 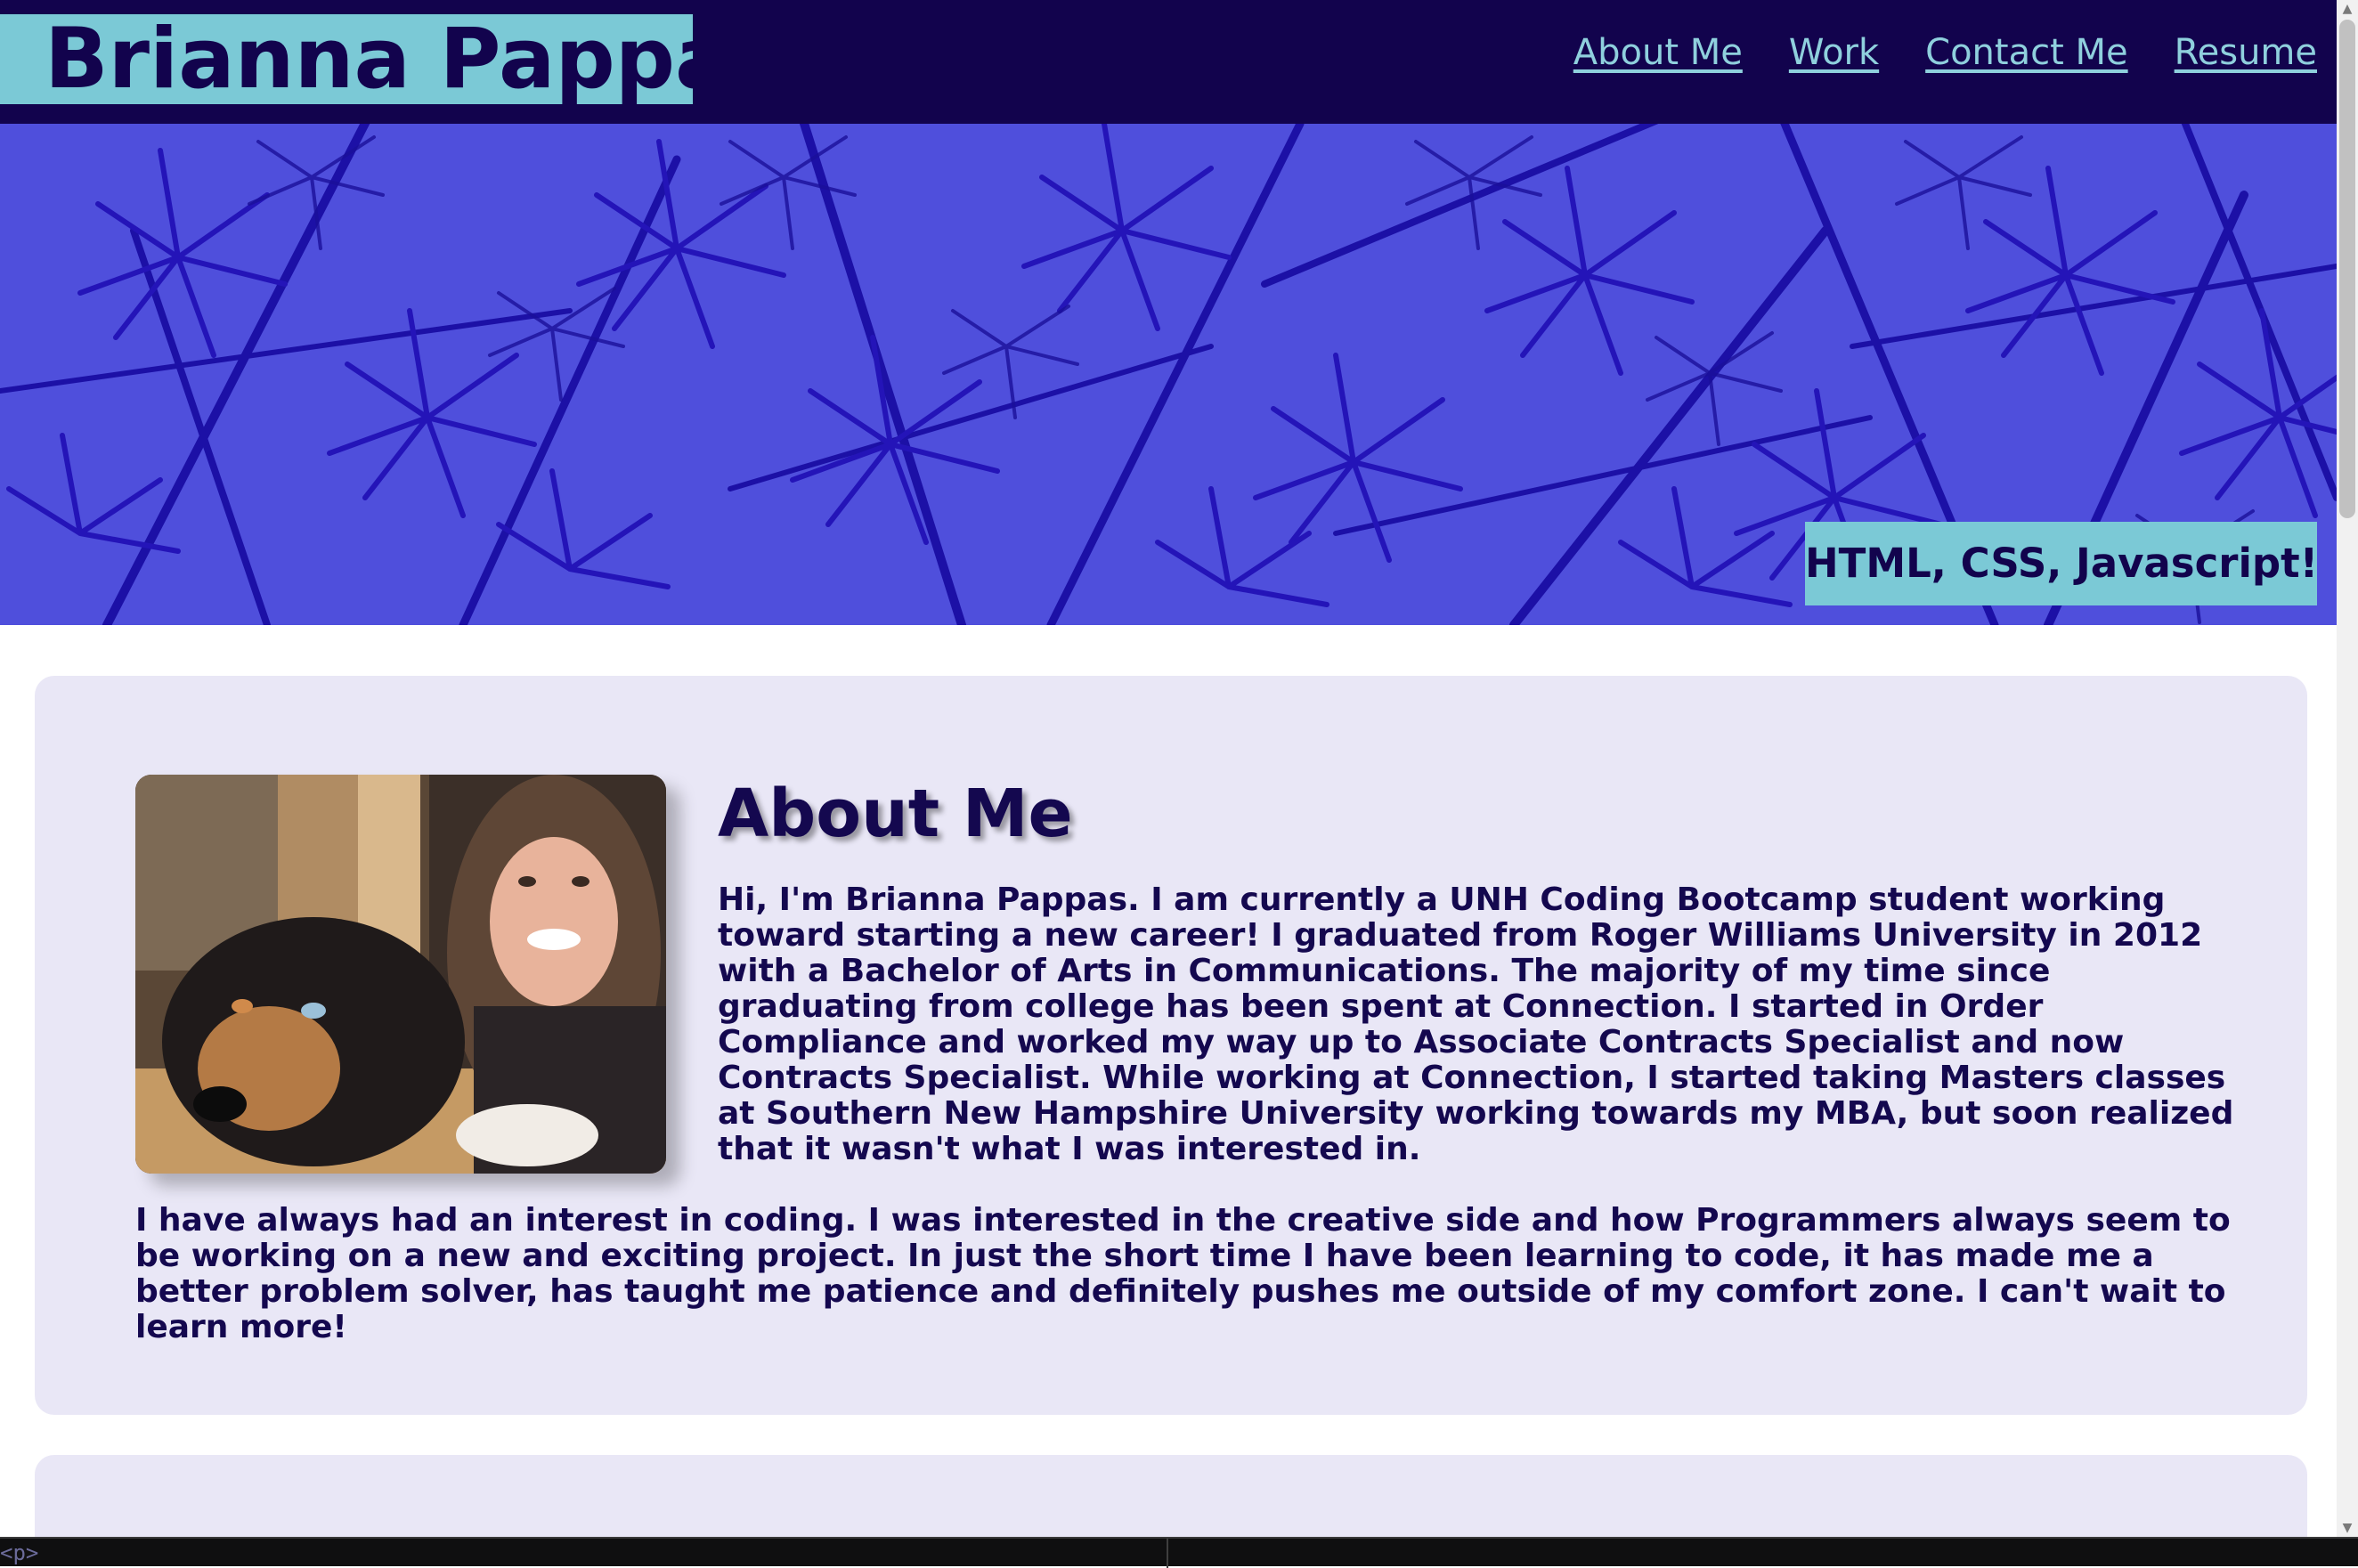 What do you see at coordinates (2061, 563) in the screenshot?
I see `hero-tagline: HTML, CSS, Javascript!` at bounding box center [2061, 563].